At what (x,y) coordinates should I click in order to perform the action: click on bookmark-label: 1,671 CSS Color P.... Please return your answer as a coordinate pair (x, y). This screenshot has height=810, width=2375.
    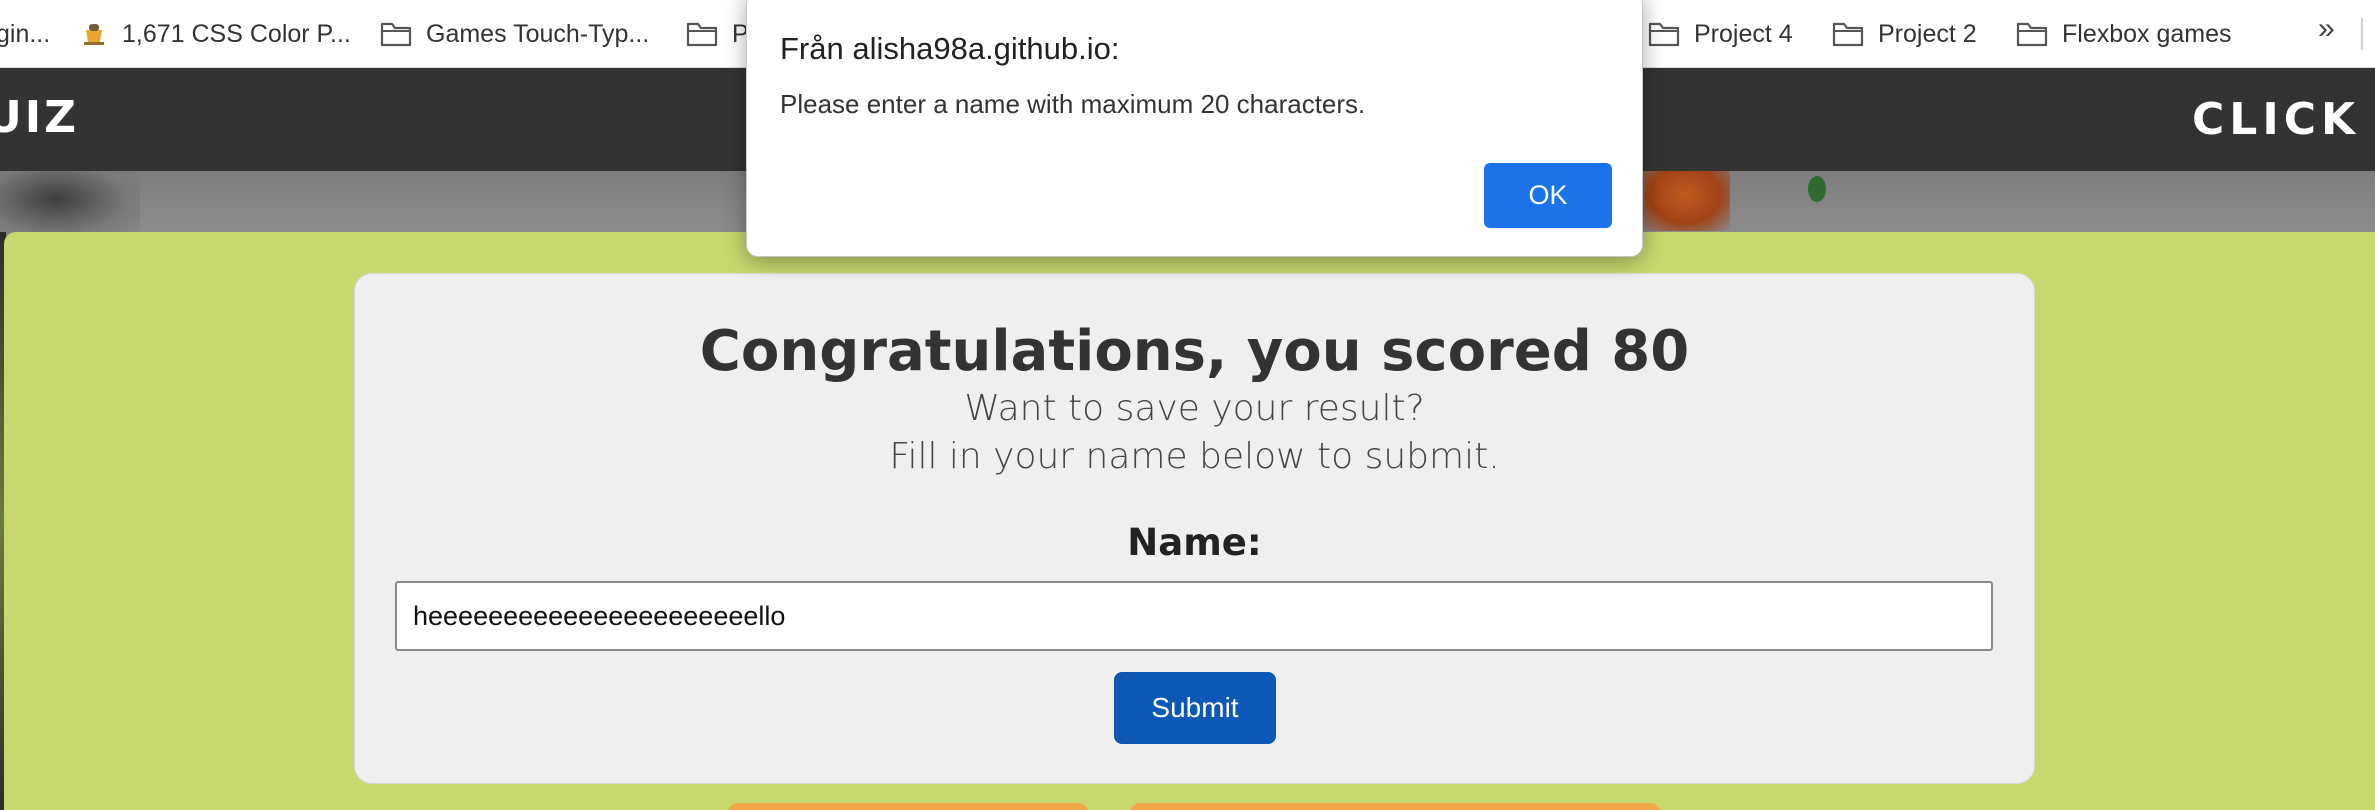
    Looking at the image, I should click on (236, 33).